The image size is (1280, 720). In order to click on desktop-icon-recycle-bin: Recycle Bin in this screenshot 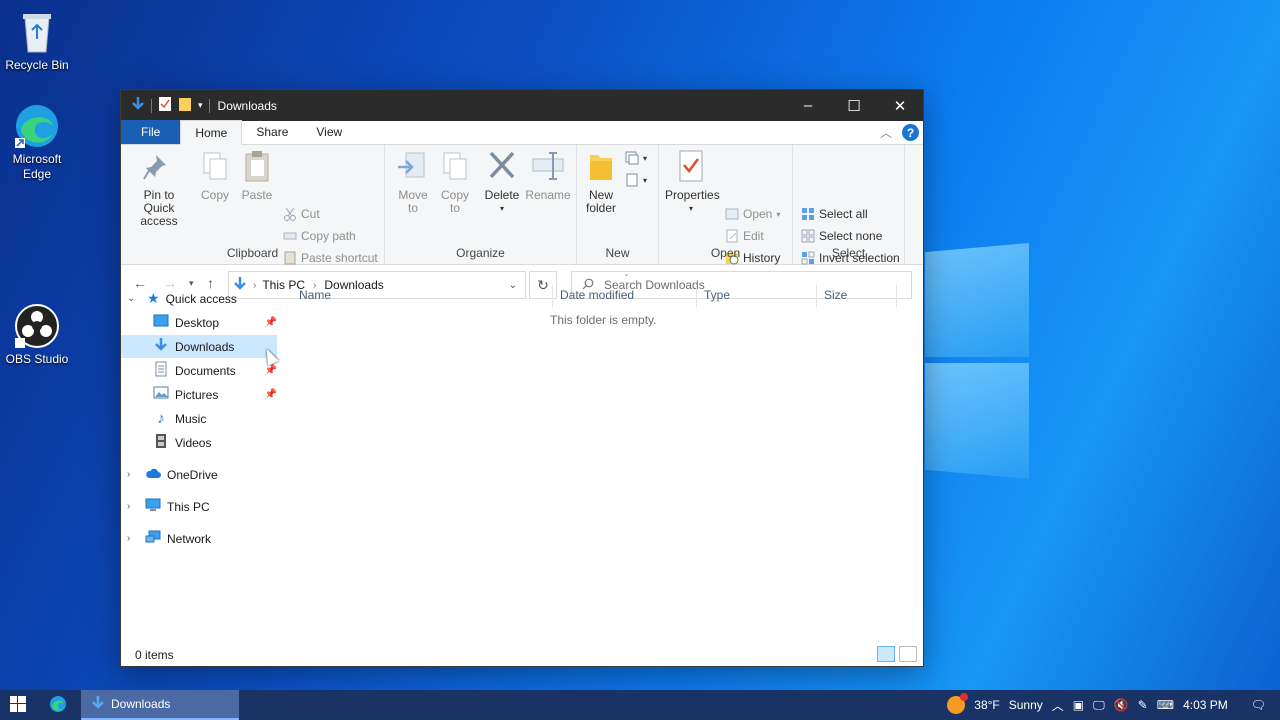, I will do `click(37, 40)`.